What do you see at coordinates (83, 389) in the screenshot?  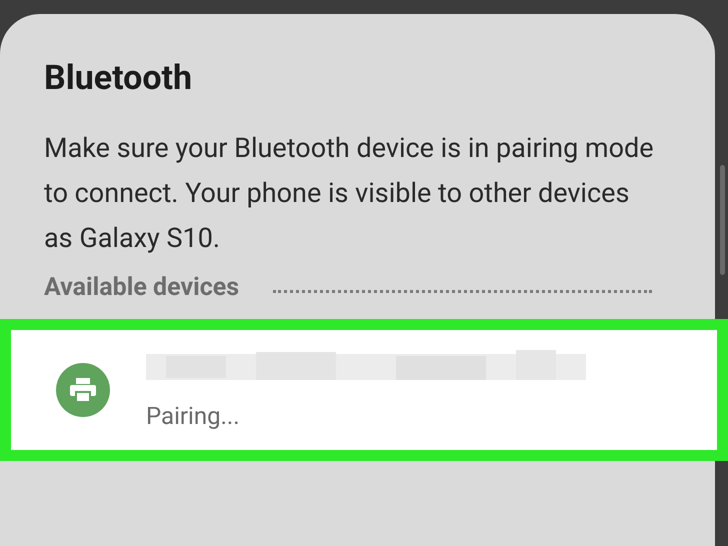 I see `printer-icon` at bounding box center [83, 389].